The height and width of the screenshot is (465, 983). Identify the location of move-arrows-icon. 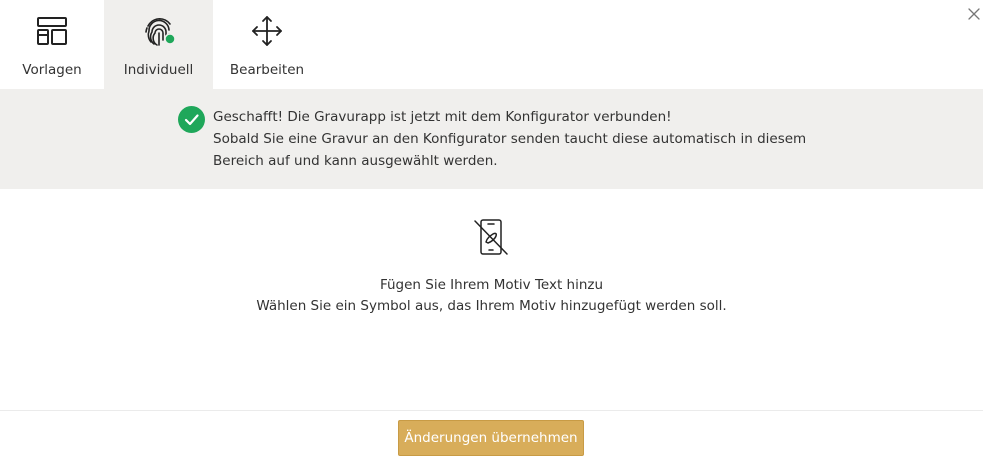
(267, 31).